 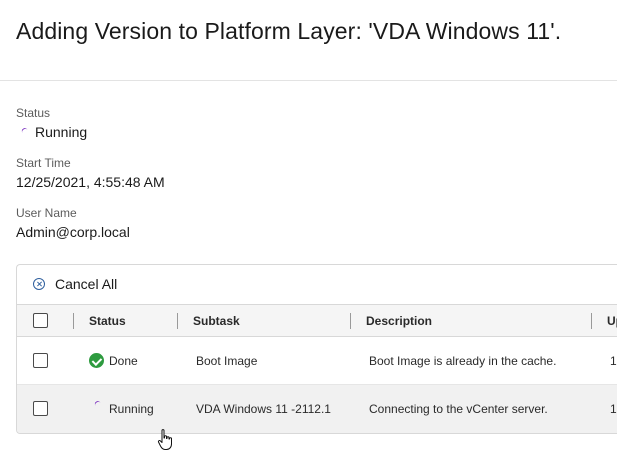 What do you see at coordinates (317, 285) in the screenshot?
I see `subtasks-toolbar: Cancel All` at bounding box center [317, 285].